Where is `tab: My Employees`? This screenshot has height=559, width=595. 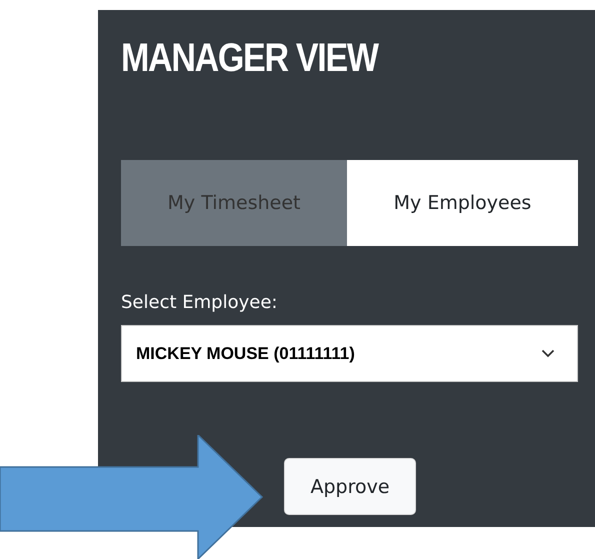
tab: My Employees is located at coordinates (462, 203).